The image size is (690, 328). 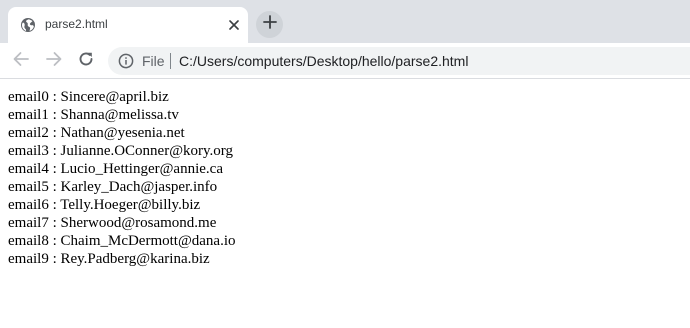 I want to click on scheme-chip: File, so click(x=153, y=61).